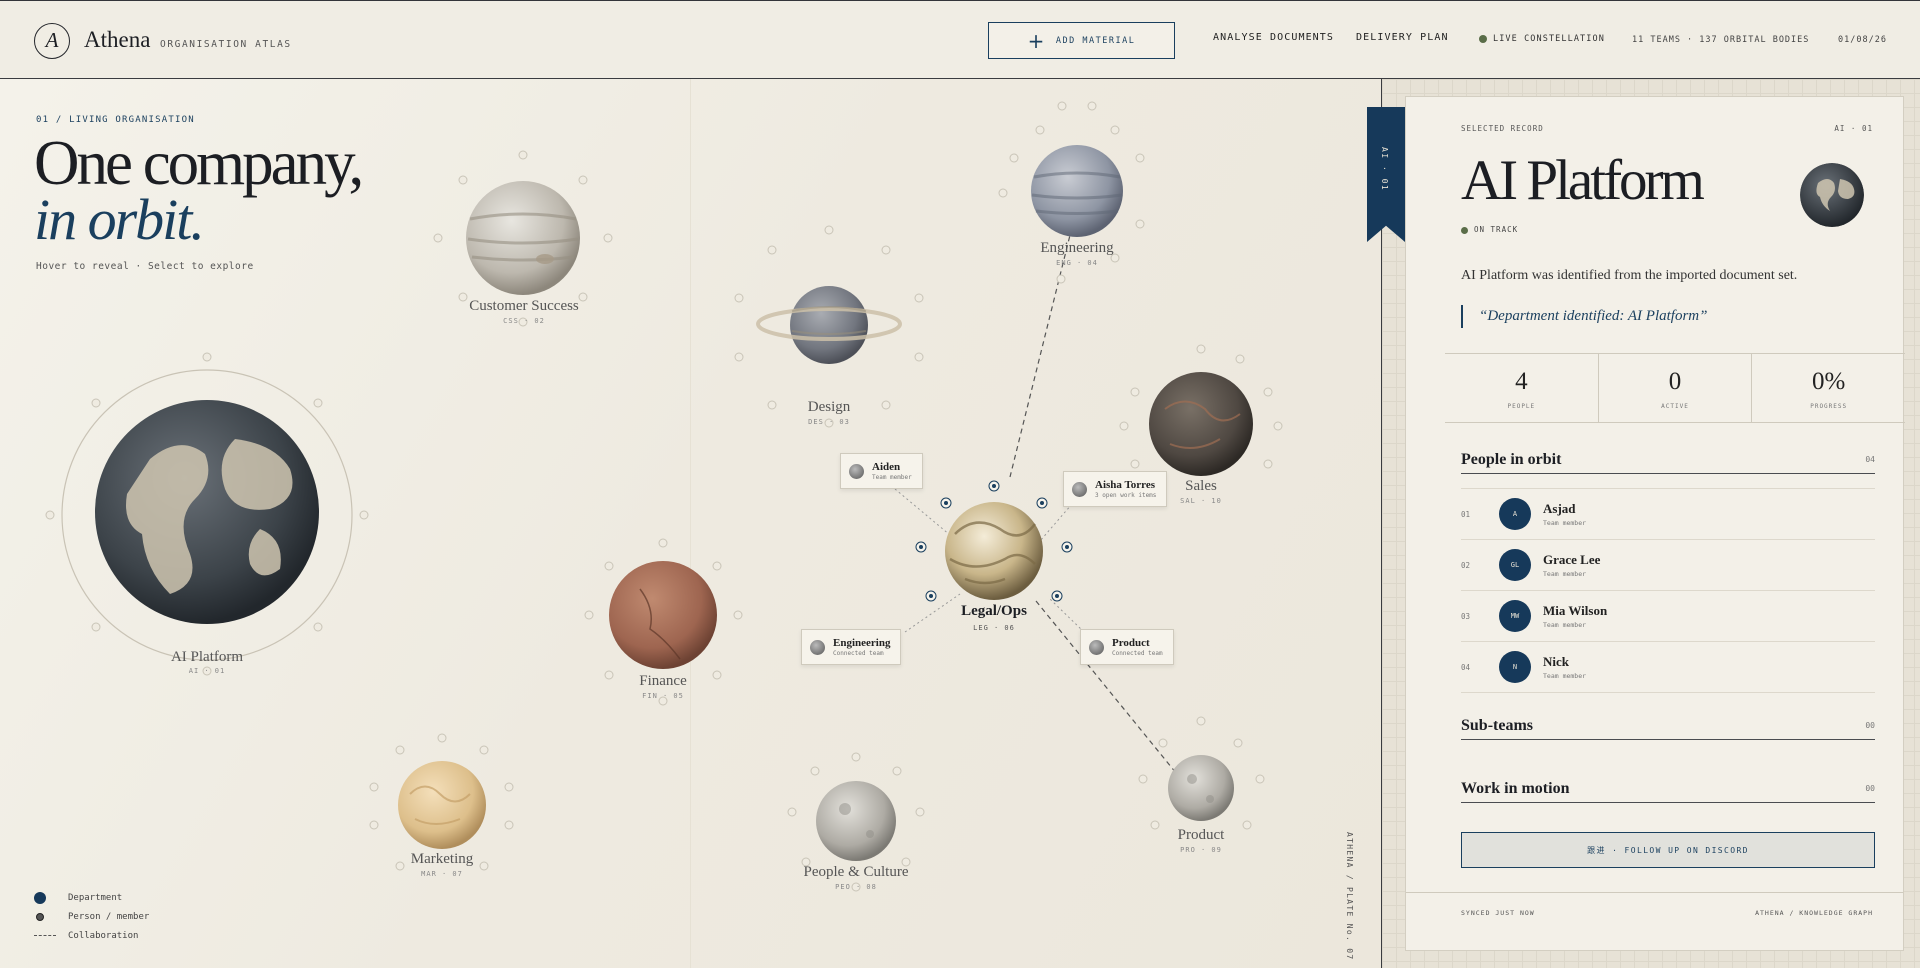 This screenshot has width=1920, height=968. Describe the element at coordinates (1497, 725) in the screenshot. I see `section-title: Sub-teams` at that location.